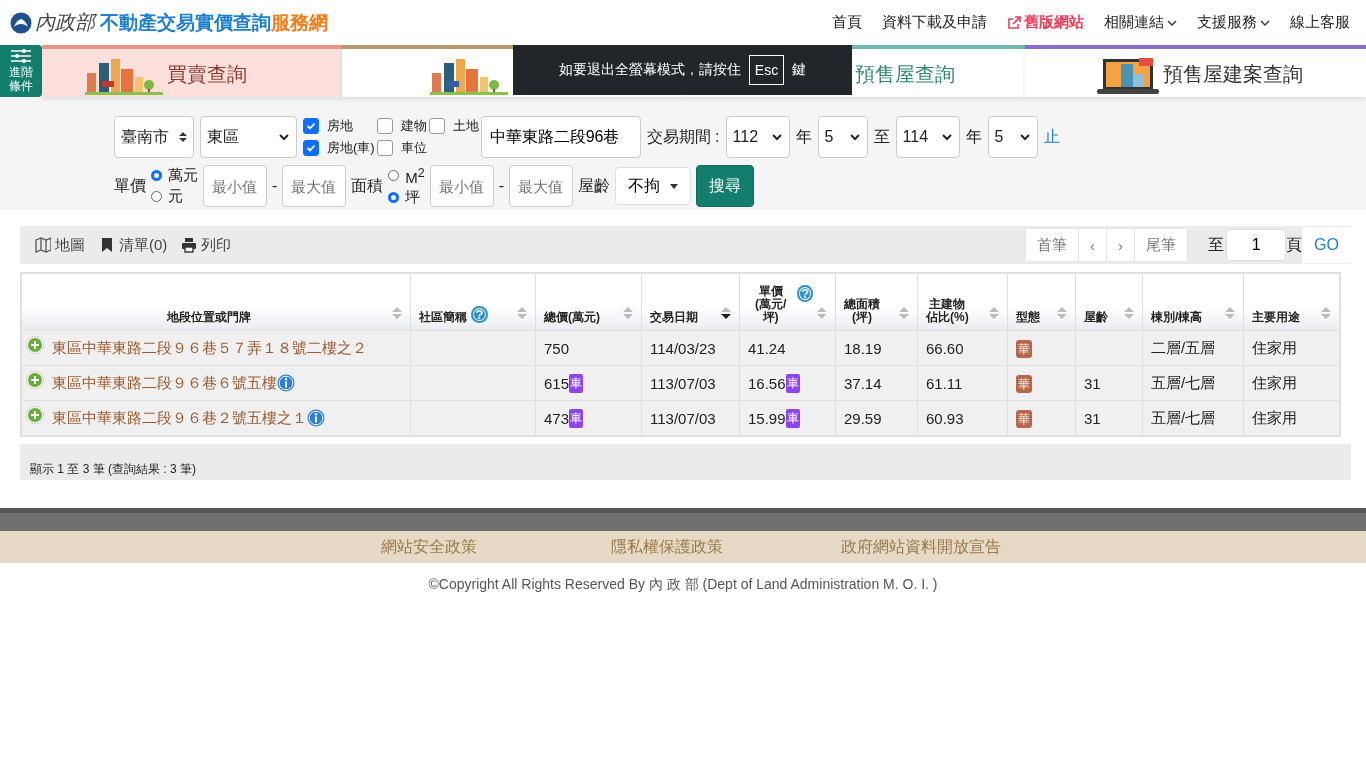 This screenshot has width=1366, height=768. Describe the element at coordinates (653, 186) in the screenshot. I see `age-dropdown: 不拘` at that location.